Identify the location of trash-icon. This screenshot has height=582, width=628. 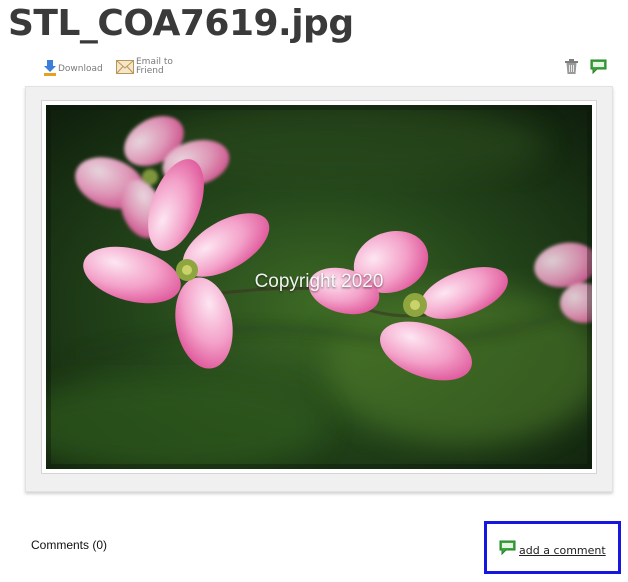
(571, 66).